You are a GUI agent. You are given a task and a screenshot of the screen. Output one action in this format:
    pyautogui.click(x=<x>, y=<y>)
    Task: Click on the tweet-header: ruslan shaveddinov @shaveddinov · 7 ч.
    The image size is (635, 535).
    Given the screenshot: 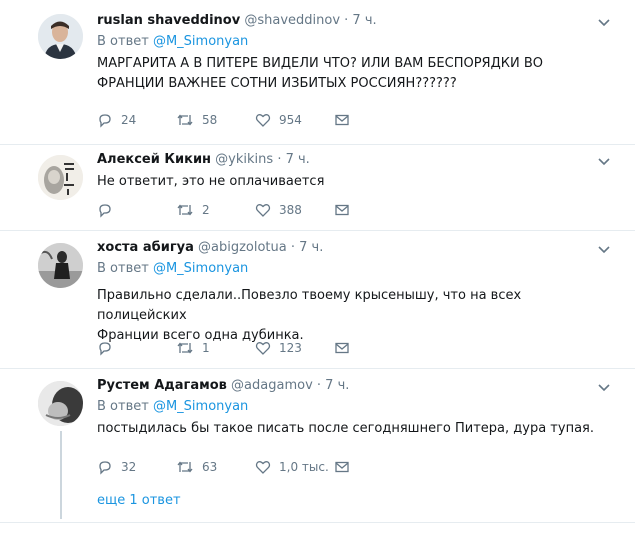 What is the action you would take?
    pyautogui.click(x=346, y=20)
    